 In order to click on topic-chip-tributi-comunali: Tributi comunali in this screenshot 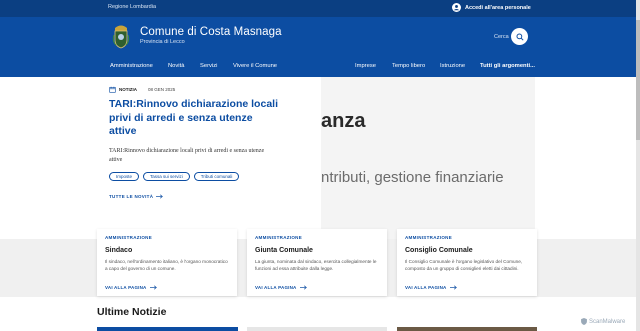, I will do `click(216, 176)`.